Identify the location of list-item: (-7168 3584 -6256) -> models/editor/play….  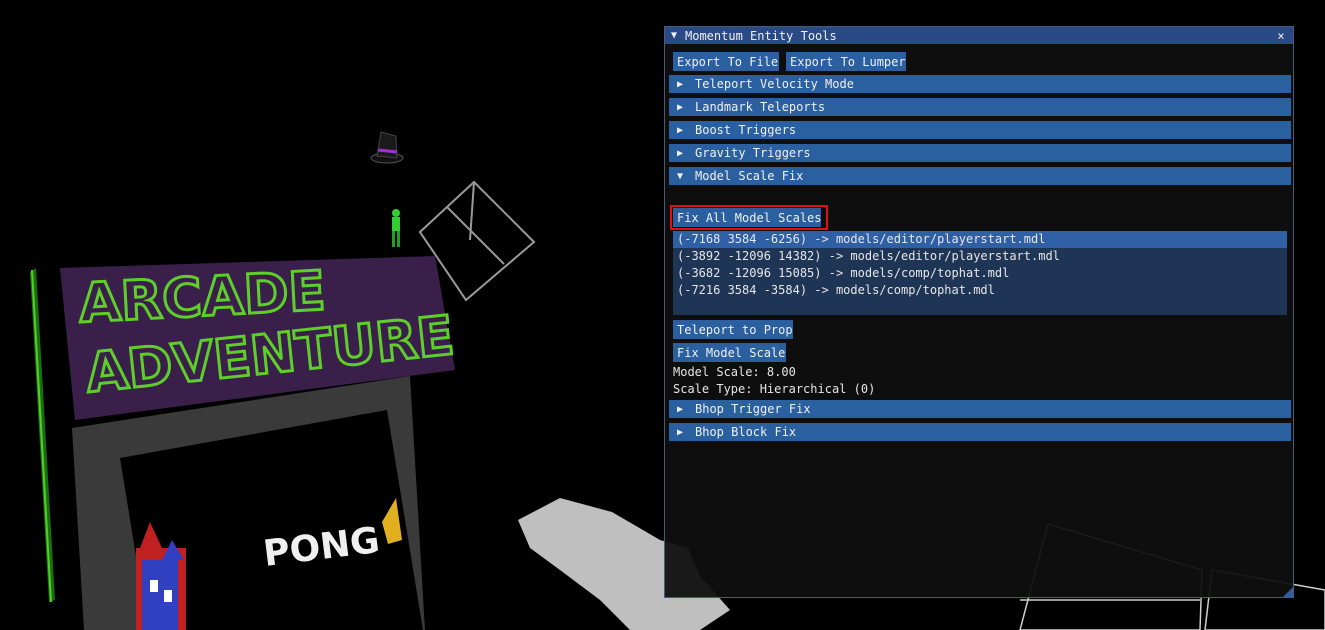
(980, 239).